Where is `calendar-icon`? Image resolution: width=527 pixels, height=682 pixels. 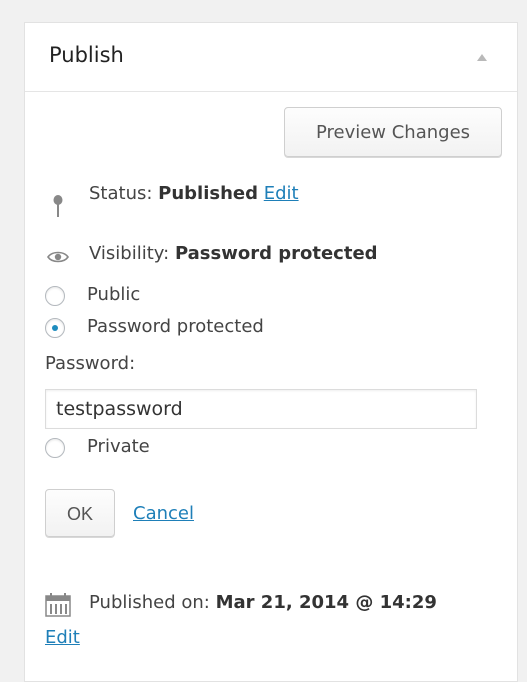
calendar-icon is located at coordinates (58, 605).